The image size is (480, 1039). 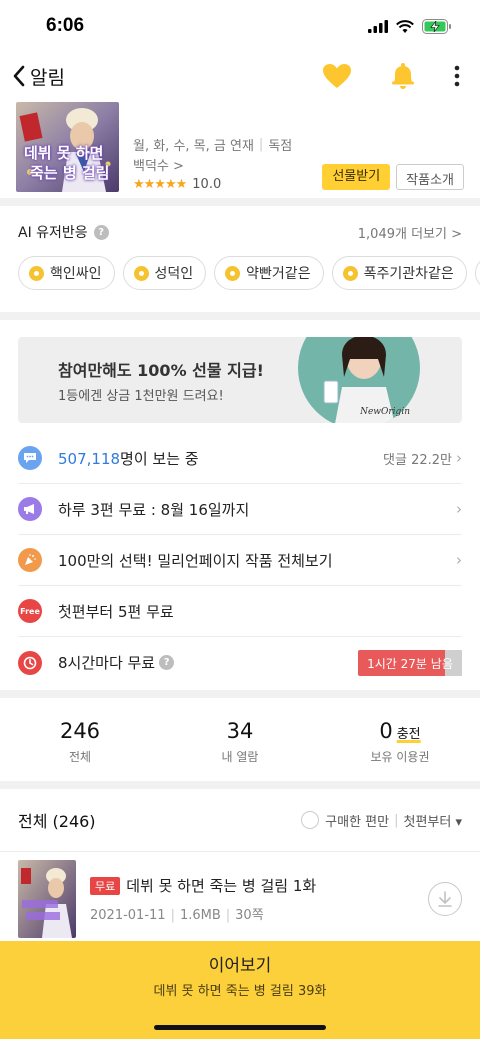 What do you see at coordinates (154, 509) in the screenshot?
I see `daily-free-text: 하루 3편 무료 : 8월 16일까지` at bounding box center [154, 509].